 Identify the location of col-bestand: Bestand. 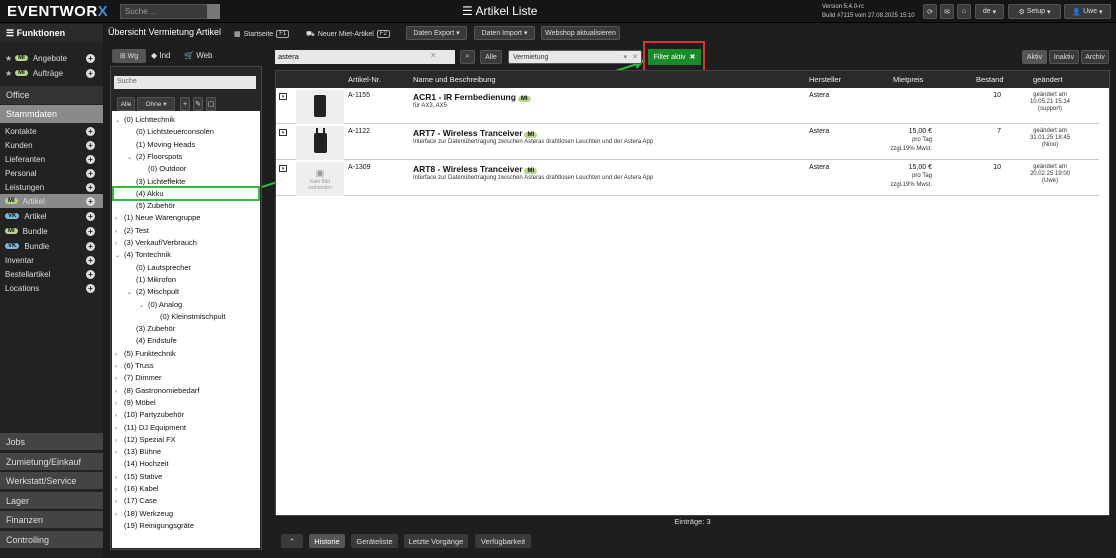
(990, 79).